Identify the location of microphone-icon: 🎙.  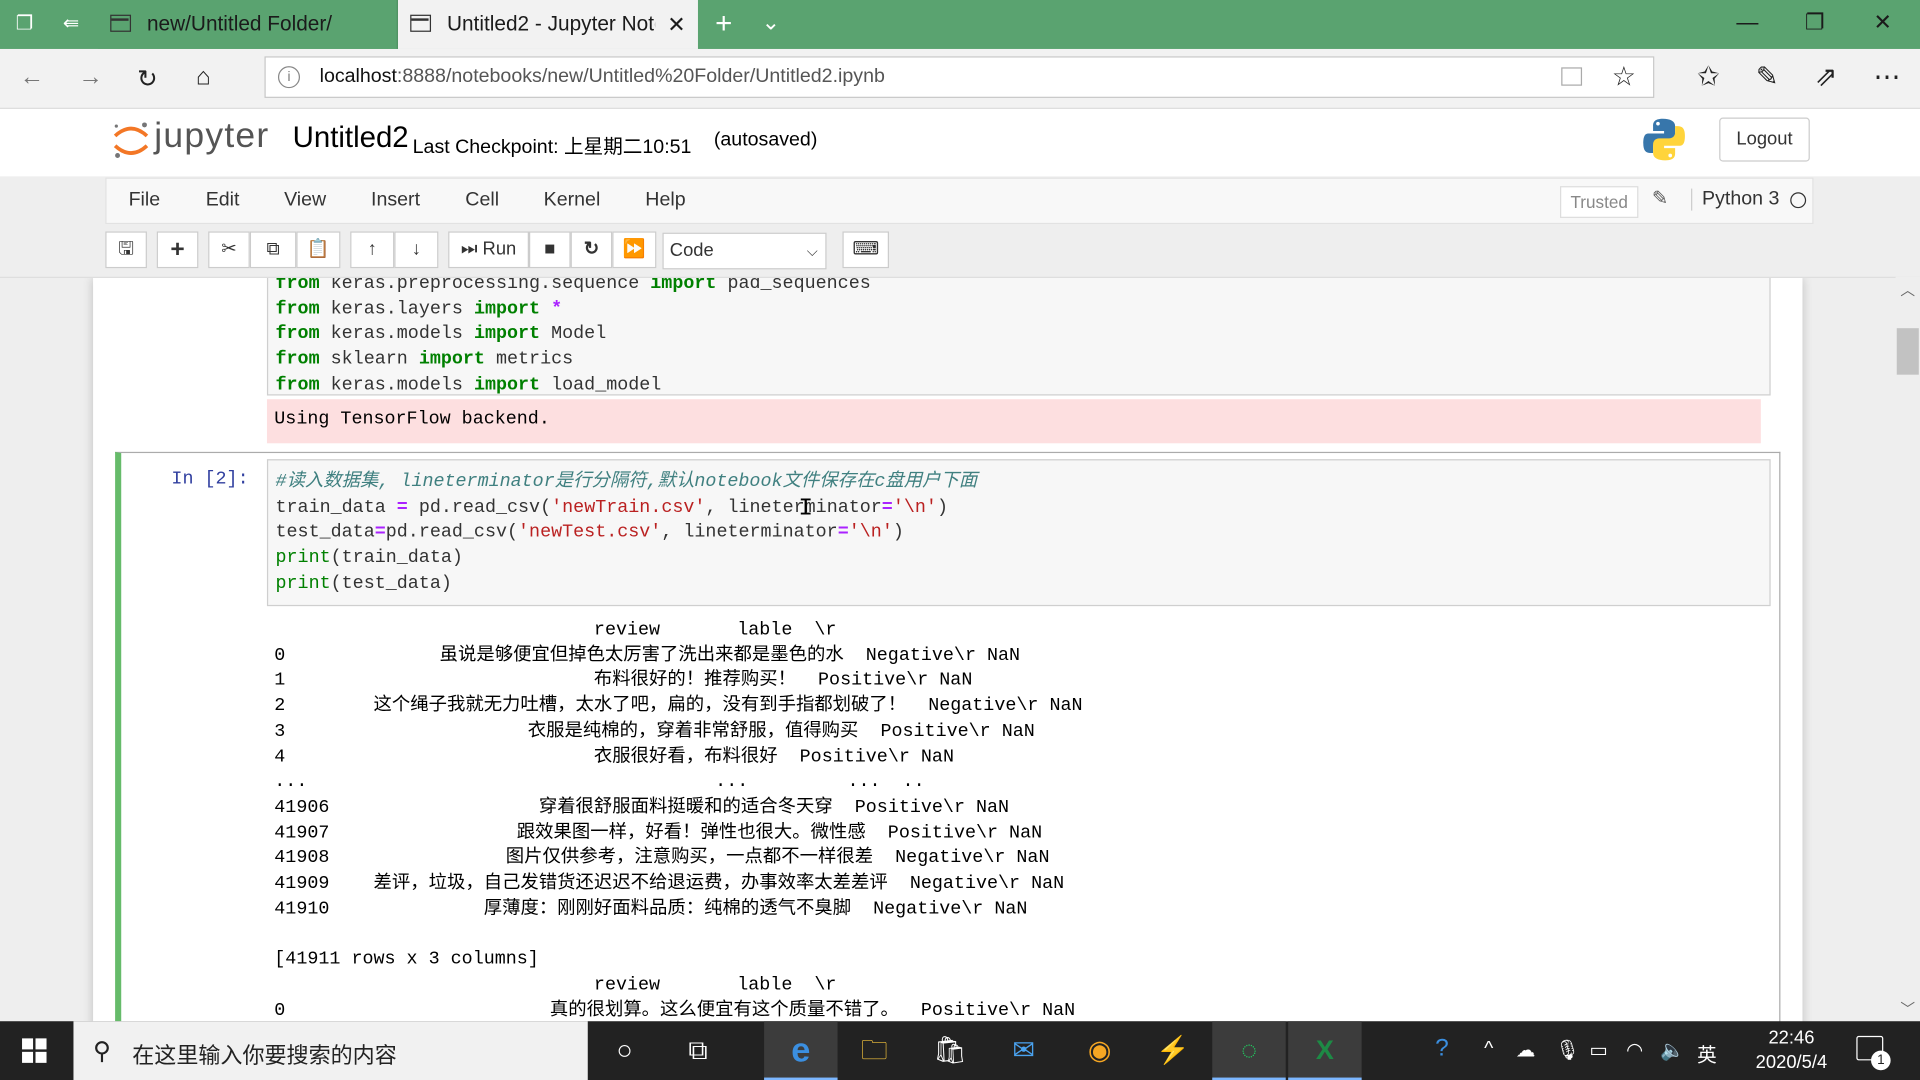
(1567, 1050).